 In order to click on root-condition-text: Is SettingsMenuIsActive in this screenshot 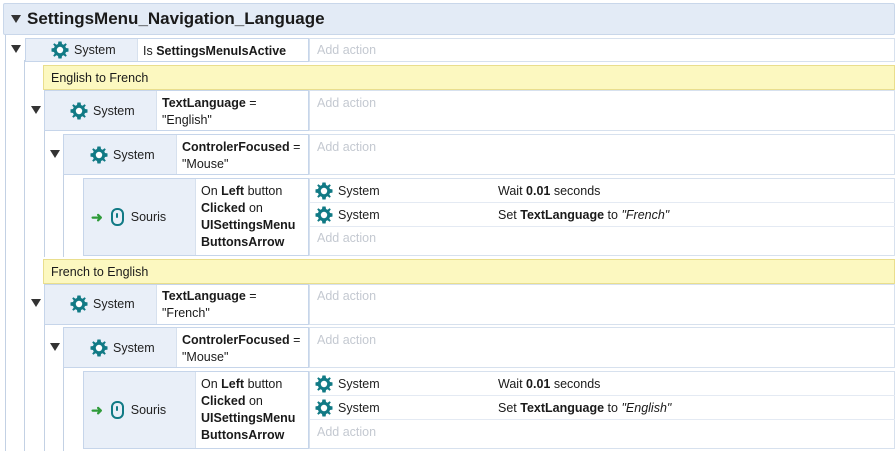, I will do `click(215, 51)`.